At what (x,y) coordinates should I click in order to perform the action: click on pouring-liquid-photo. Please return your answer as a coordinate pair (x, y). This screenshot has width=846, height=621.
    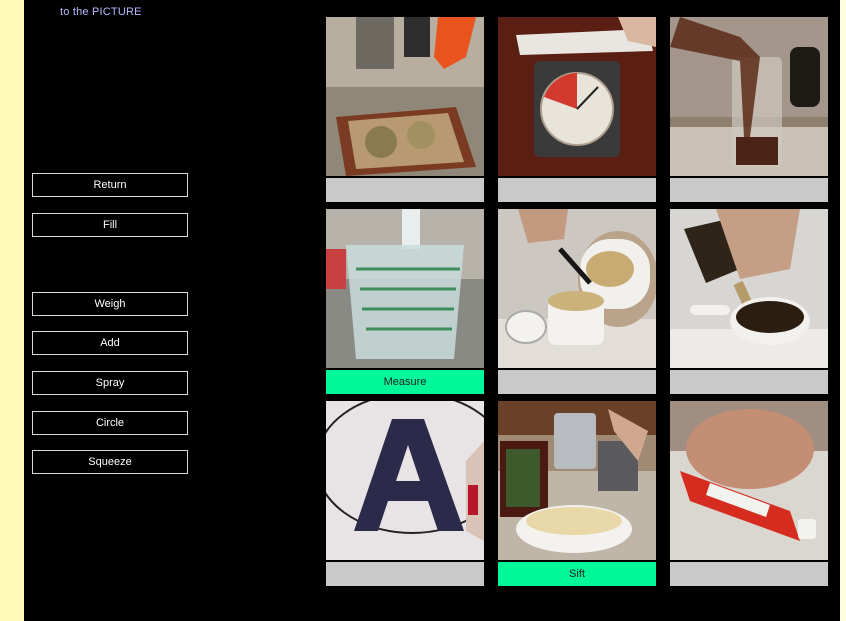
    Looking at the image, I should click on (749, 96).